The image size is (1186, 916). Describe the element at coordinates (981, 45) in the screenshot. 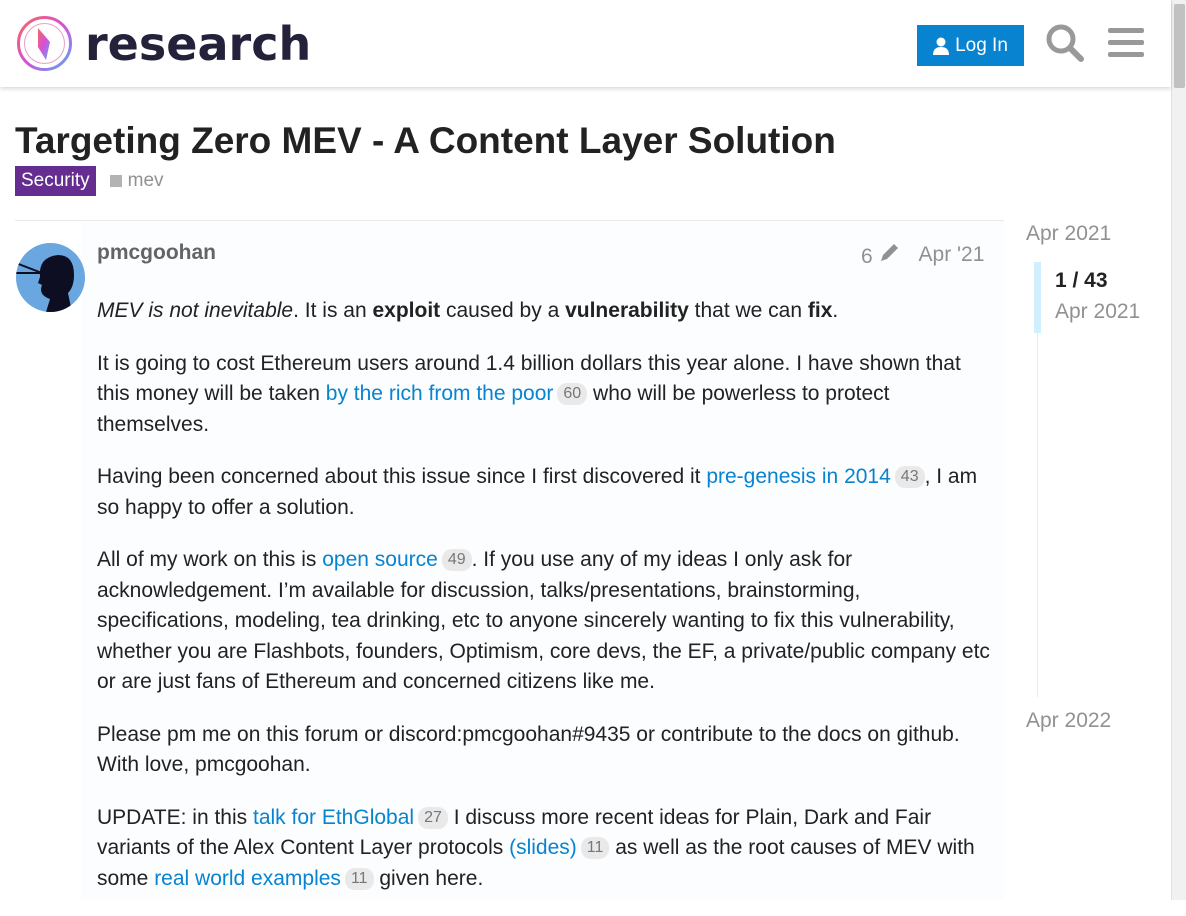

I see `login-label: Log In` at that location.